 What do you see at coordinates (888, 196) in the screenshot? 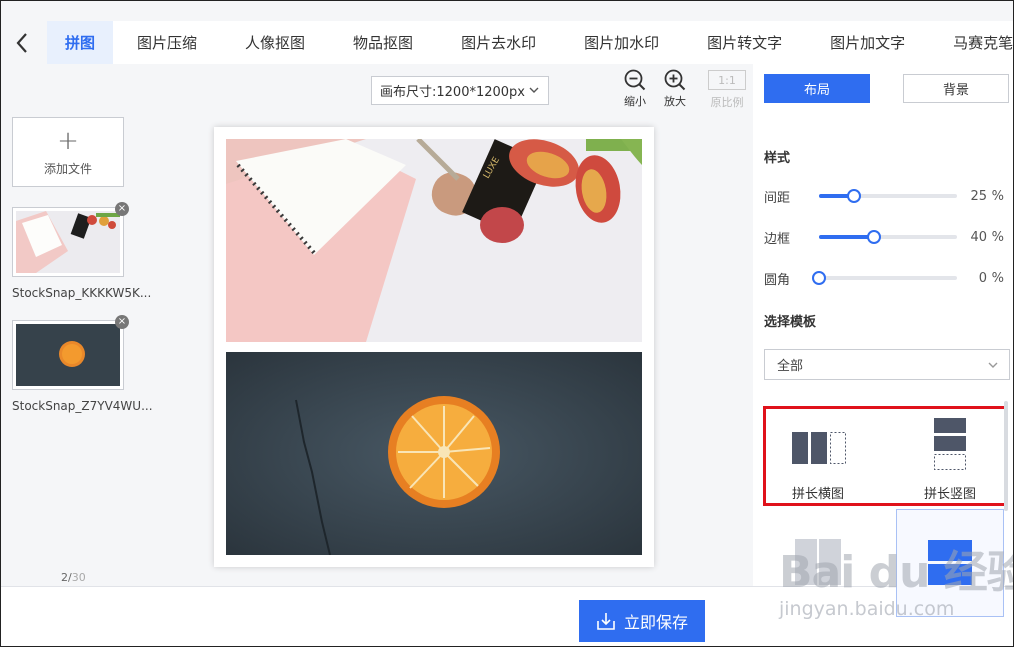
I see `spacing-slider` at bounding box center [888, 196].